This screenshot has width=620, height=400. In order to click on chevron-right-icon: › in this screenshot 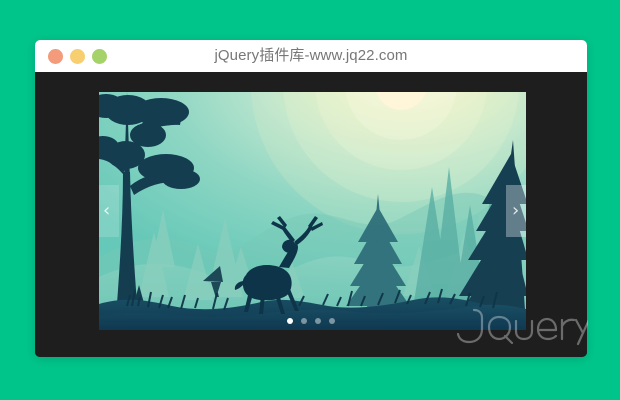, I will do `click(516, 210)`.